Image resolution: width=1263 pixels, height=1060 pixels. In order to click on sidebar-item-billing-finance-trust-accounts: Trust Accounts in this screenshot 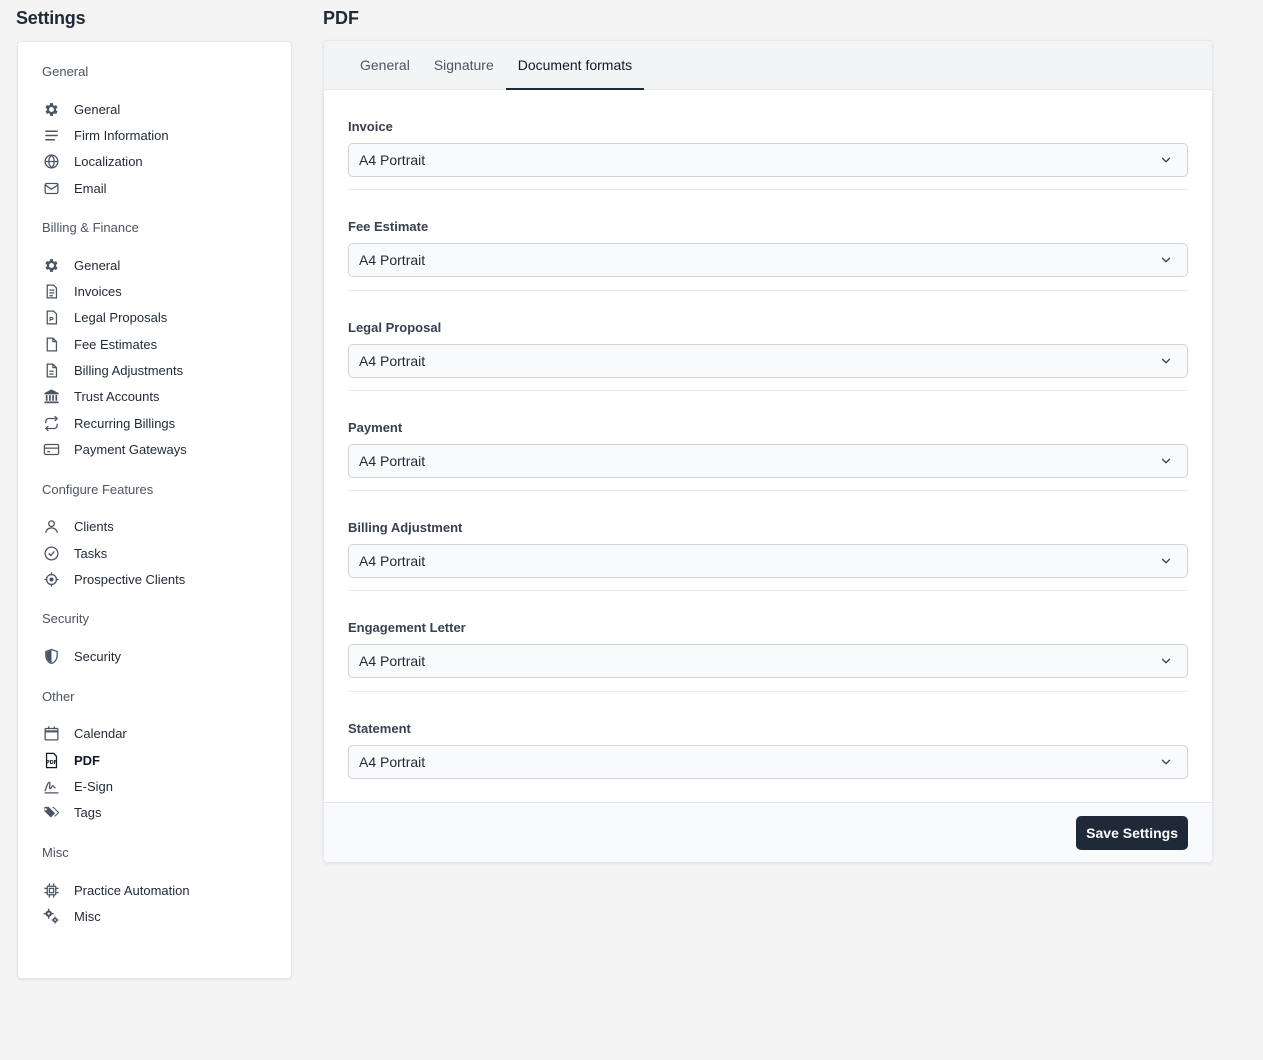, I will do `click(166, 397)`.